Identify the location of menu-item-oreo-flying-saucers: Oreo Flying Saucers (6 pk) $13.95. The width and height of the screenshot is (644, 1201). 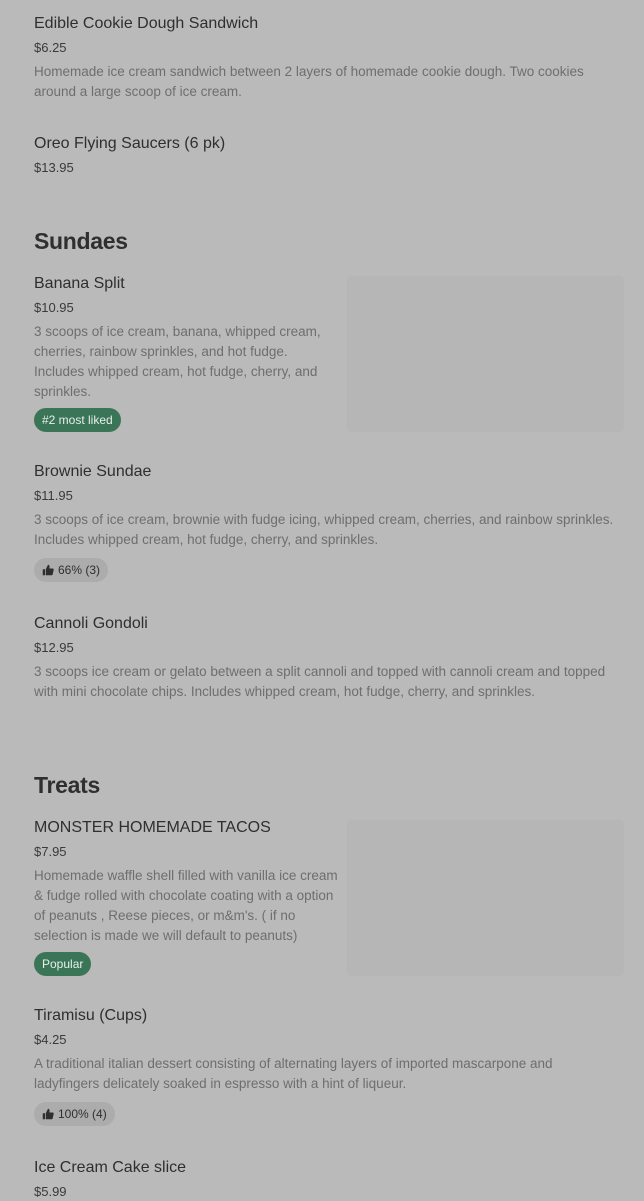
(129, 155).